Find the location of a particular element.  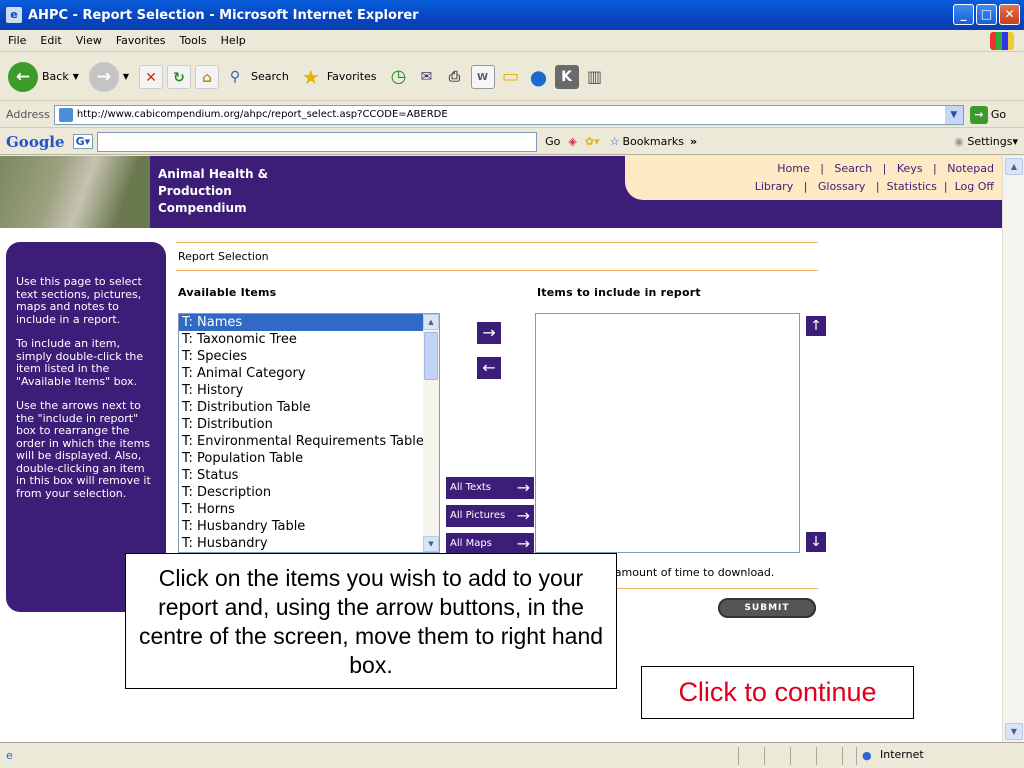

pagerank-icon: ◈ is located at coordinates (572, 141).